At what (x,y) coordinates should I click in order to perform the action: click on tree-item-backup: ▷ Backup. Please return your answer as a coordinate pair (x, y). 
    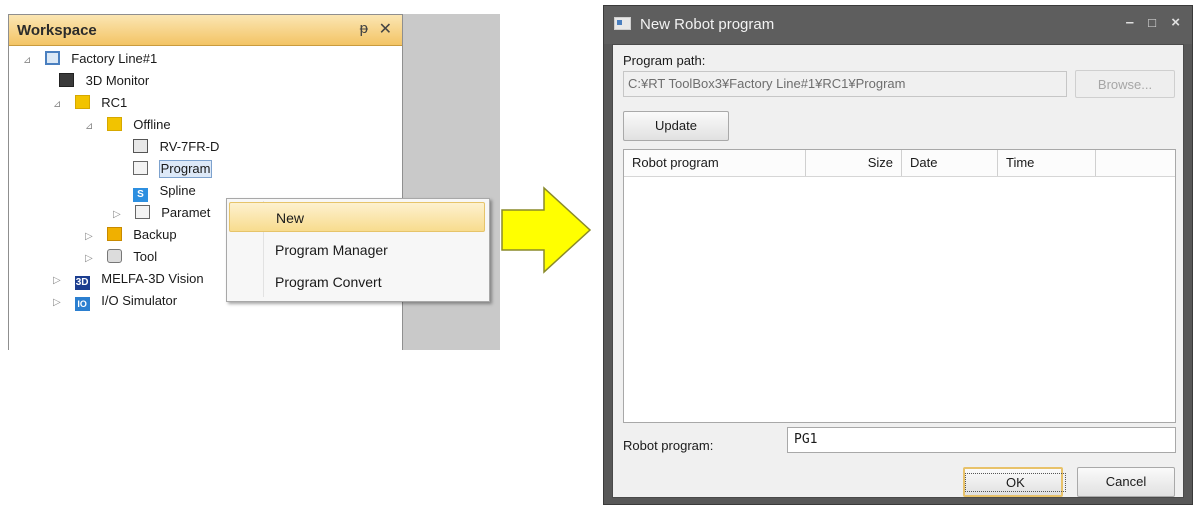
    Looking at the image, I should click on (131, 235).